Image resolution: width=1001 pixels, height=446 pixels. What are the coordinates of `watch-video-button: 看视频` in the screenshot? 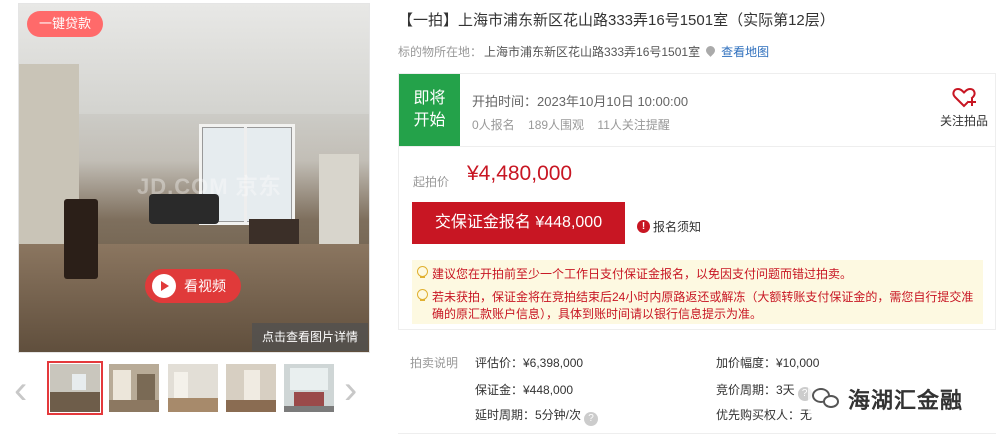 It's located at (193, 286).